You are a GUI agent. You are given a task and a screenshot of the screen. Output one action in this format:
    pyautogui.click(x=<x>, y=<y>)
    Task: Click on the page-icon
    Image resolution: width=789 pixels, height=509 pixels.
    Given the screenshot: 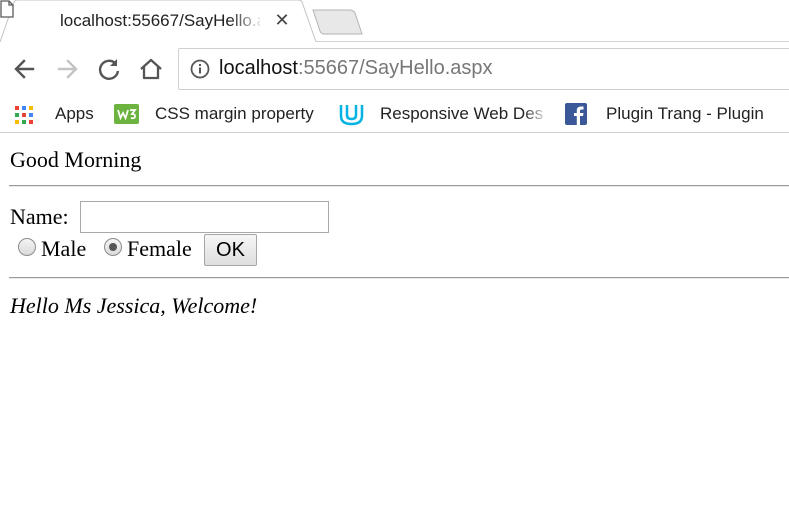 What is the action you would take?
    pyautogui.click(x=7, y=9)
    